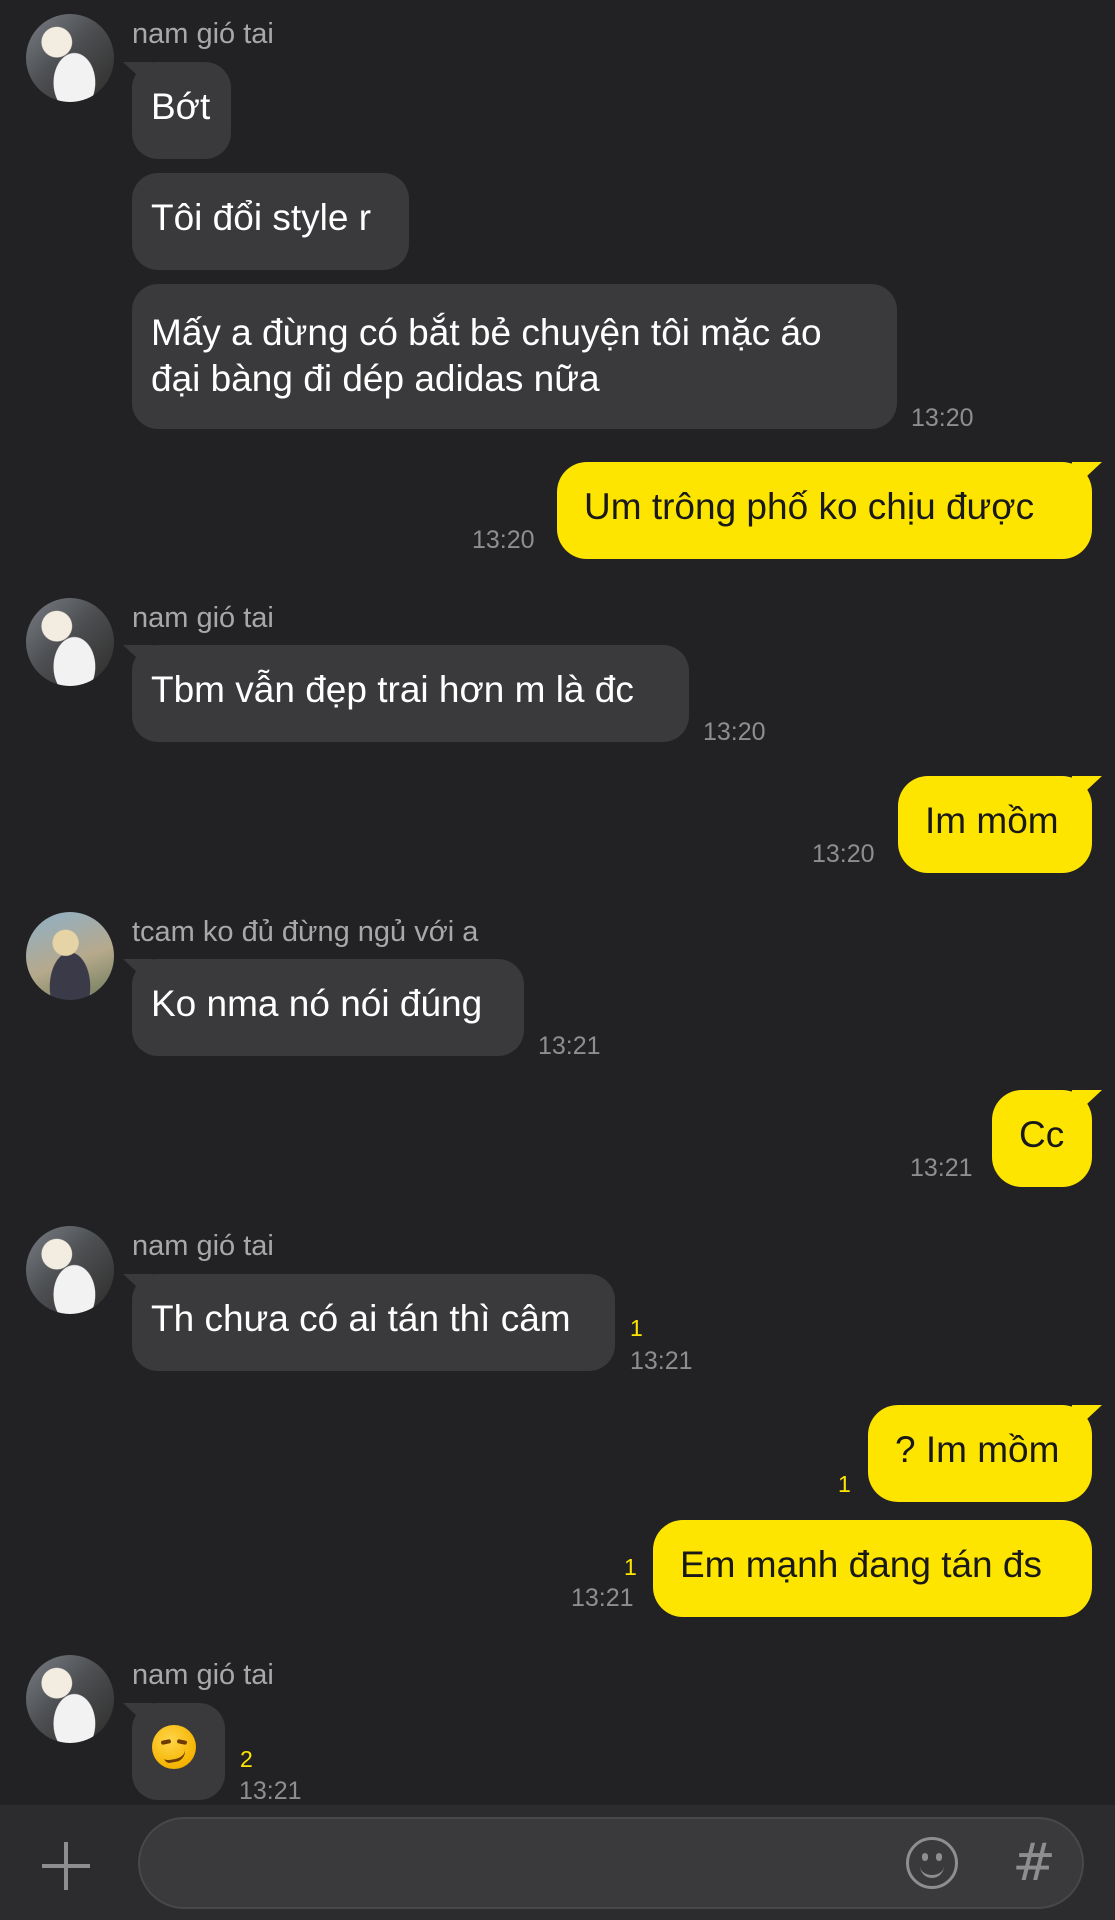  What do you see at coordinates (861, 1564) in the screenshot?
I see `message-text: Em mạnh đang tán đs` at bounding box center [861, 1564].